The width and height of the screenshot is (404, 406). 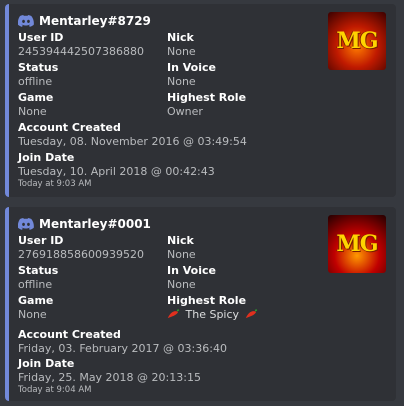 I want to click on field-value: 276918858600939520, so click(x=81, y=254).